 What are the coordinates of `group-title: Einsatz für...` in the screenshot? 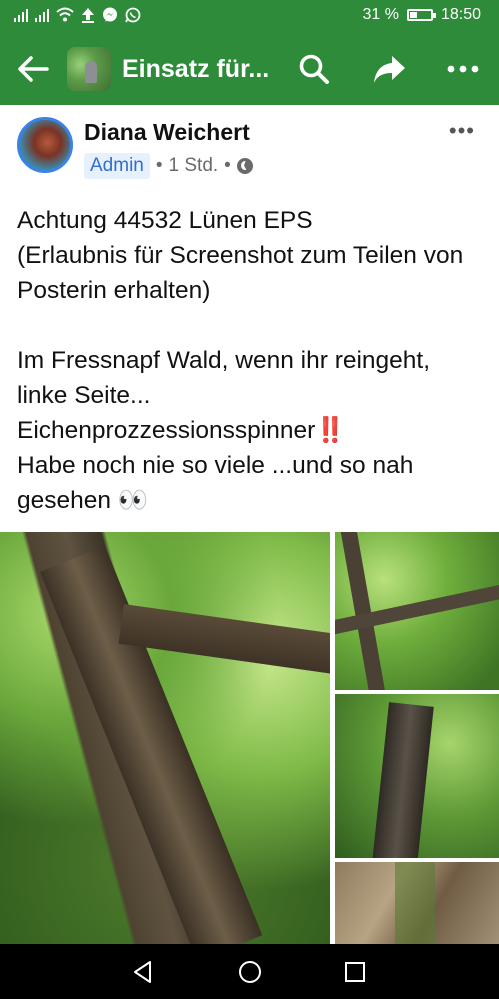 It's located at (202, 69).